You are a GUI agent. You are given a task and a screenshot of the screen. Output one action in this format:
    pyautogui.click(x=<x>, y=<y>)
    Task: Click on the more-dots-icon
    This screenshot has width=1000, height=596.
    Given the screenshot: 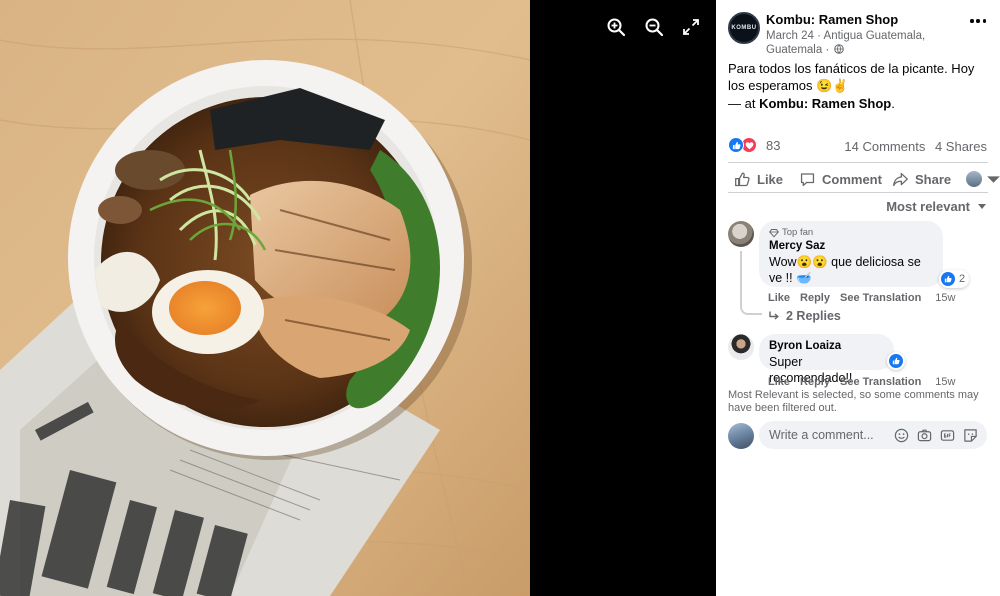 What is the action you would take?
    pyautogui.click(x=972, y=21)
    